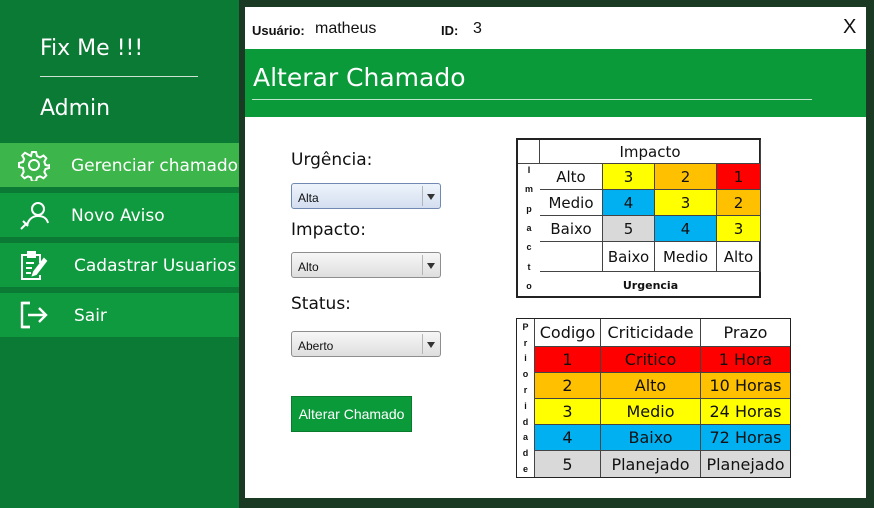 The width and height of the screenshot is (874, 508). What do you see at coordinates (529, 208) in the screenshot?
I see `side-letter: p` at bounding box center [529, 208].